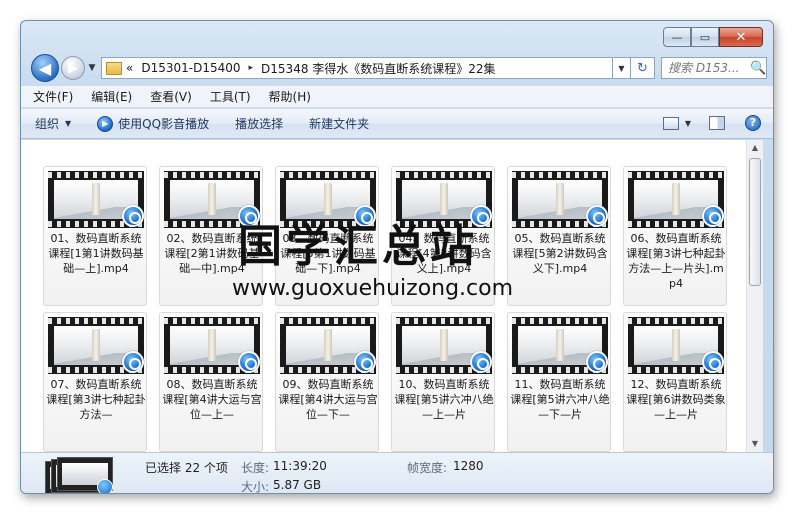 This screenshot has height=514, width=794. I want to click on chevron-right-icon: ▸, so click(251, 68).